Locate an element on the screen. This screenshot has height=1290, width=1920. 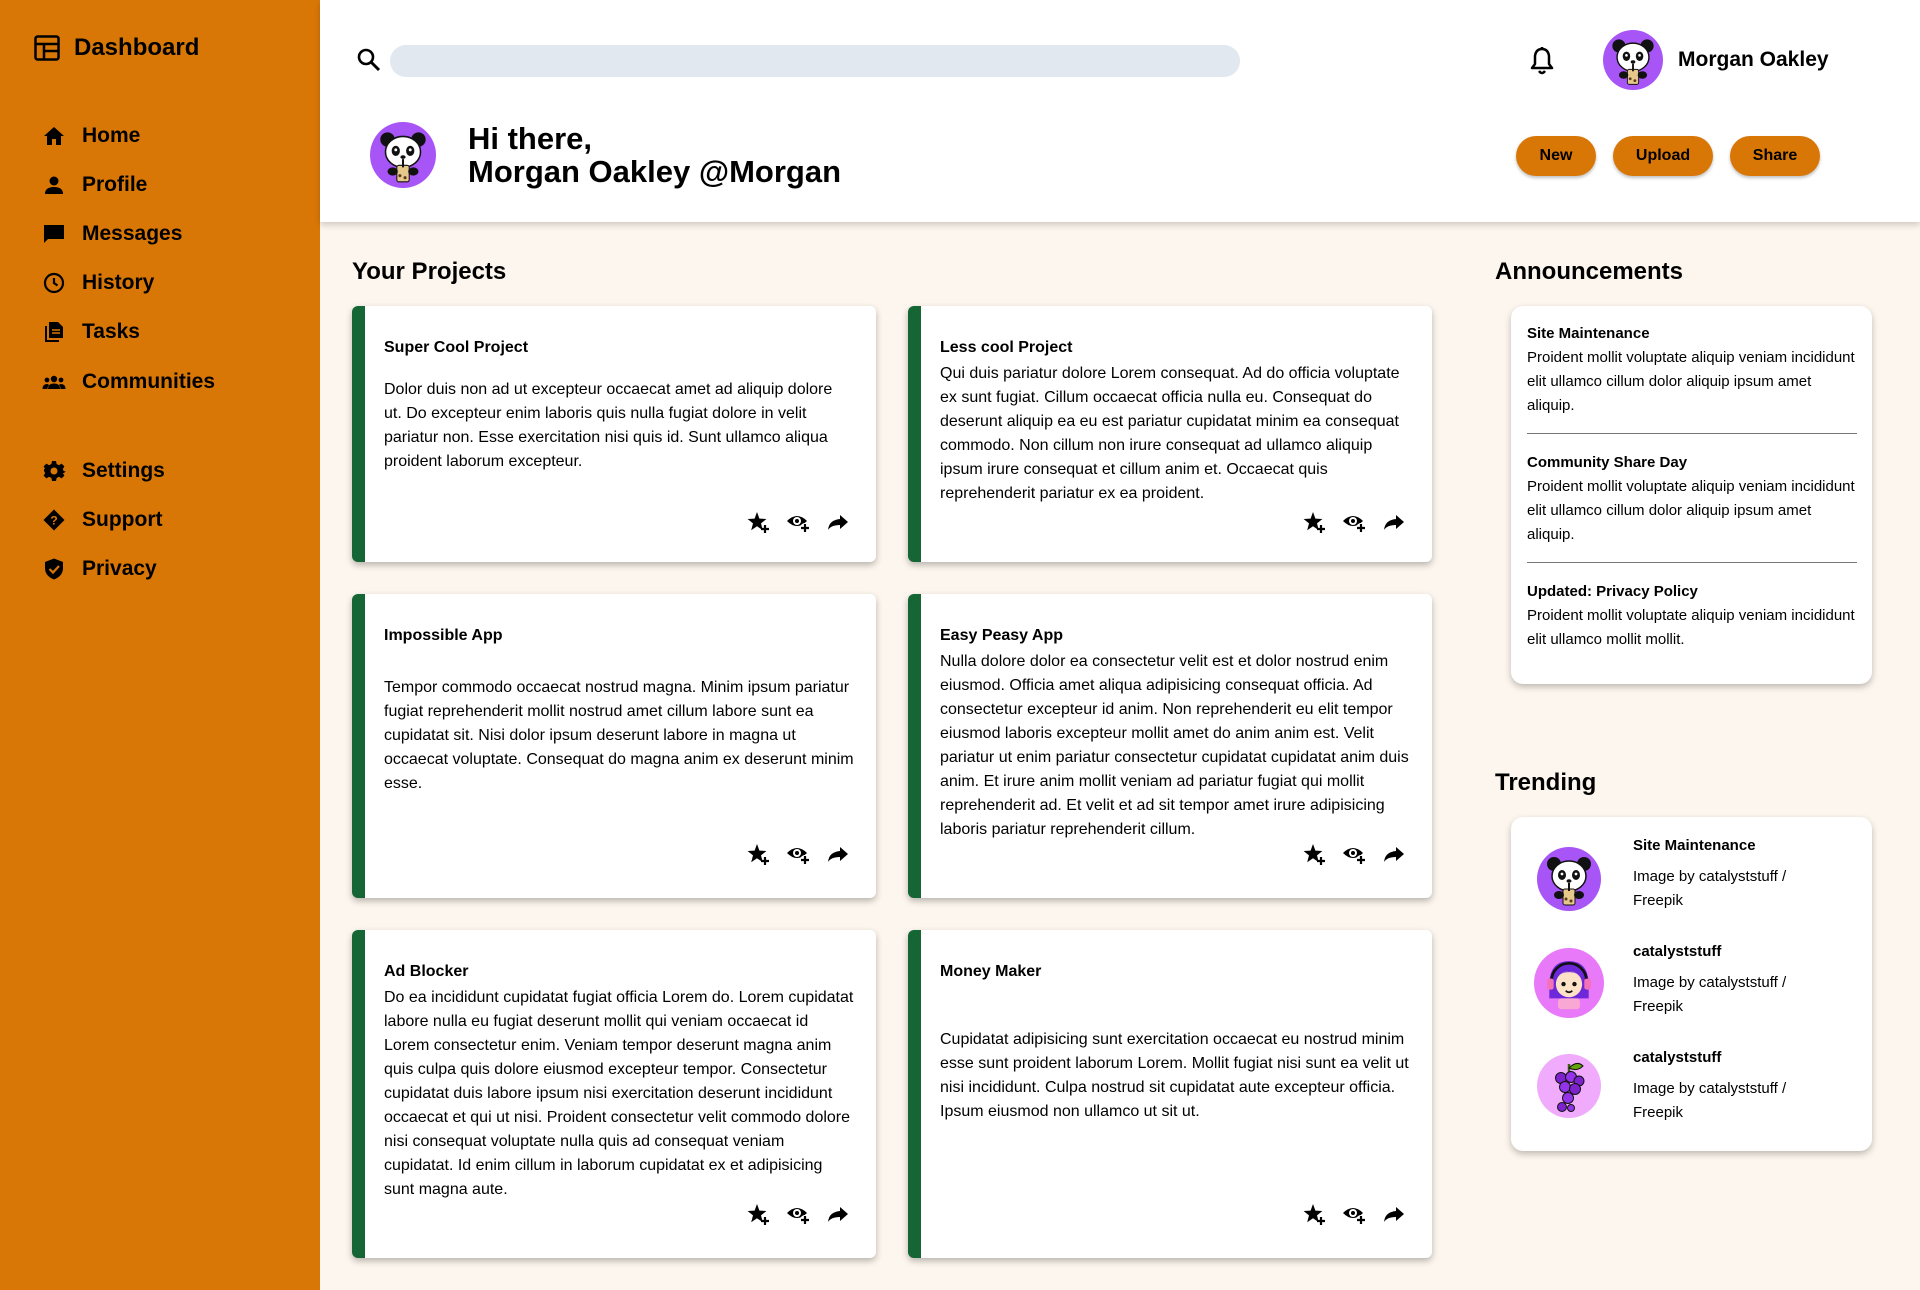
brand: Dashboard is located at coordinates (116, 48).